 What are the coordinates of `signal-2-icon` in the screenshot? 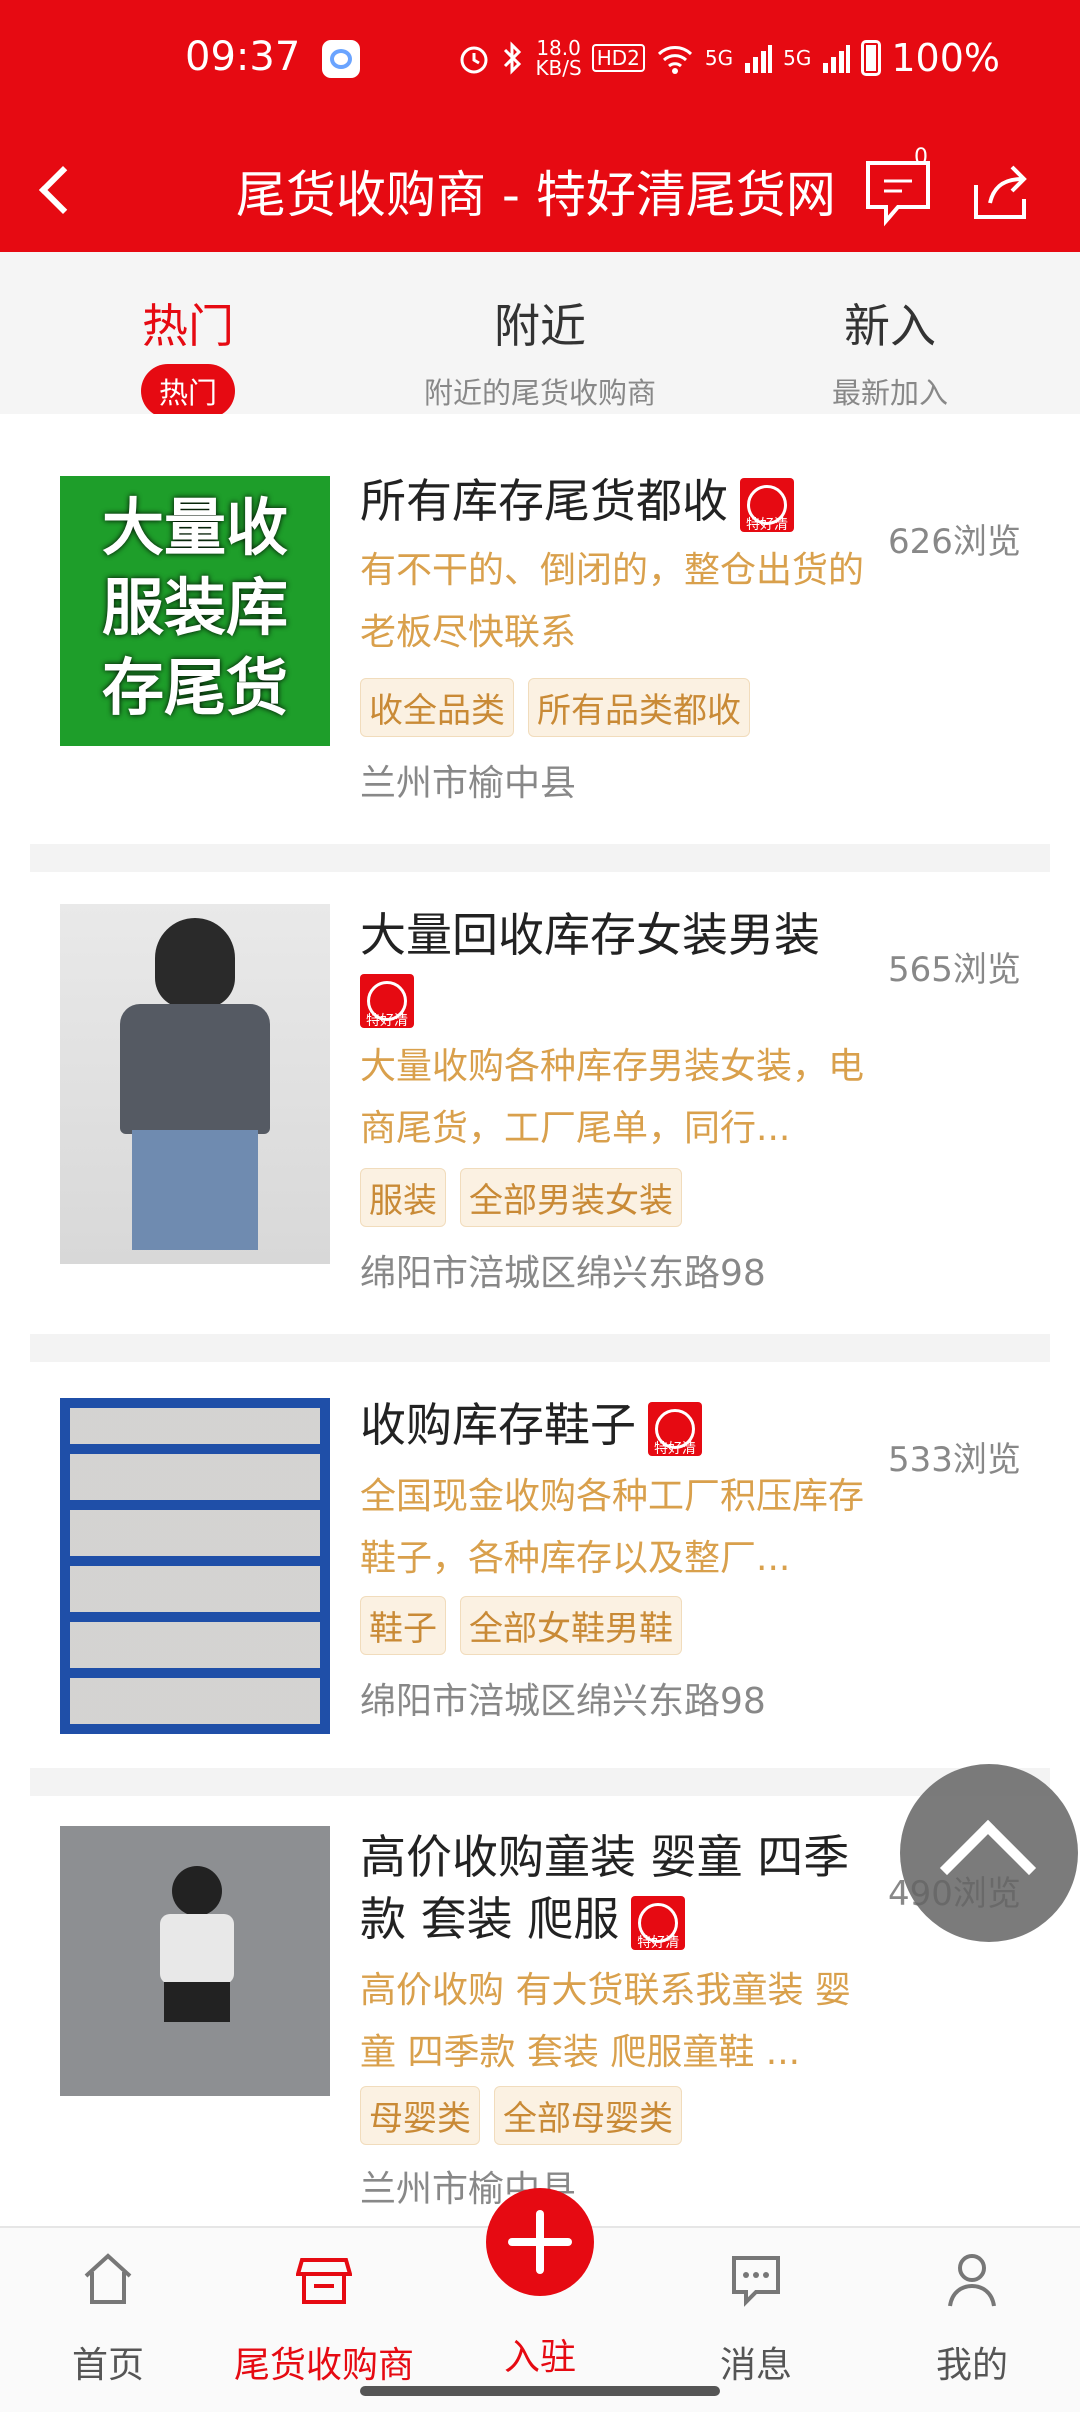 It's located at (837, 59).